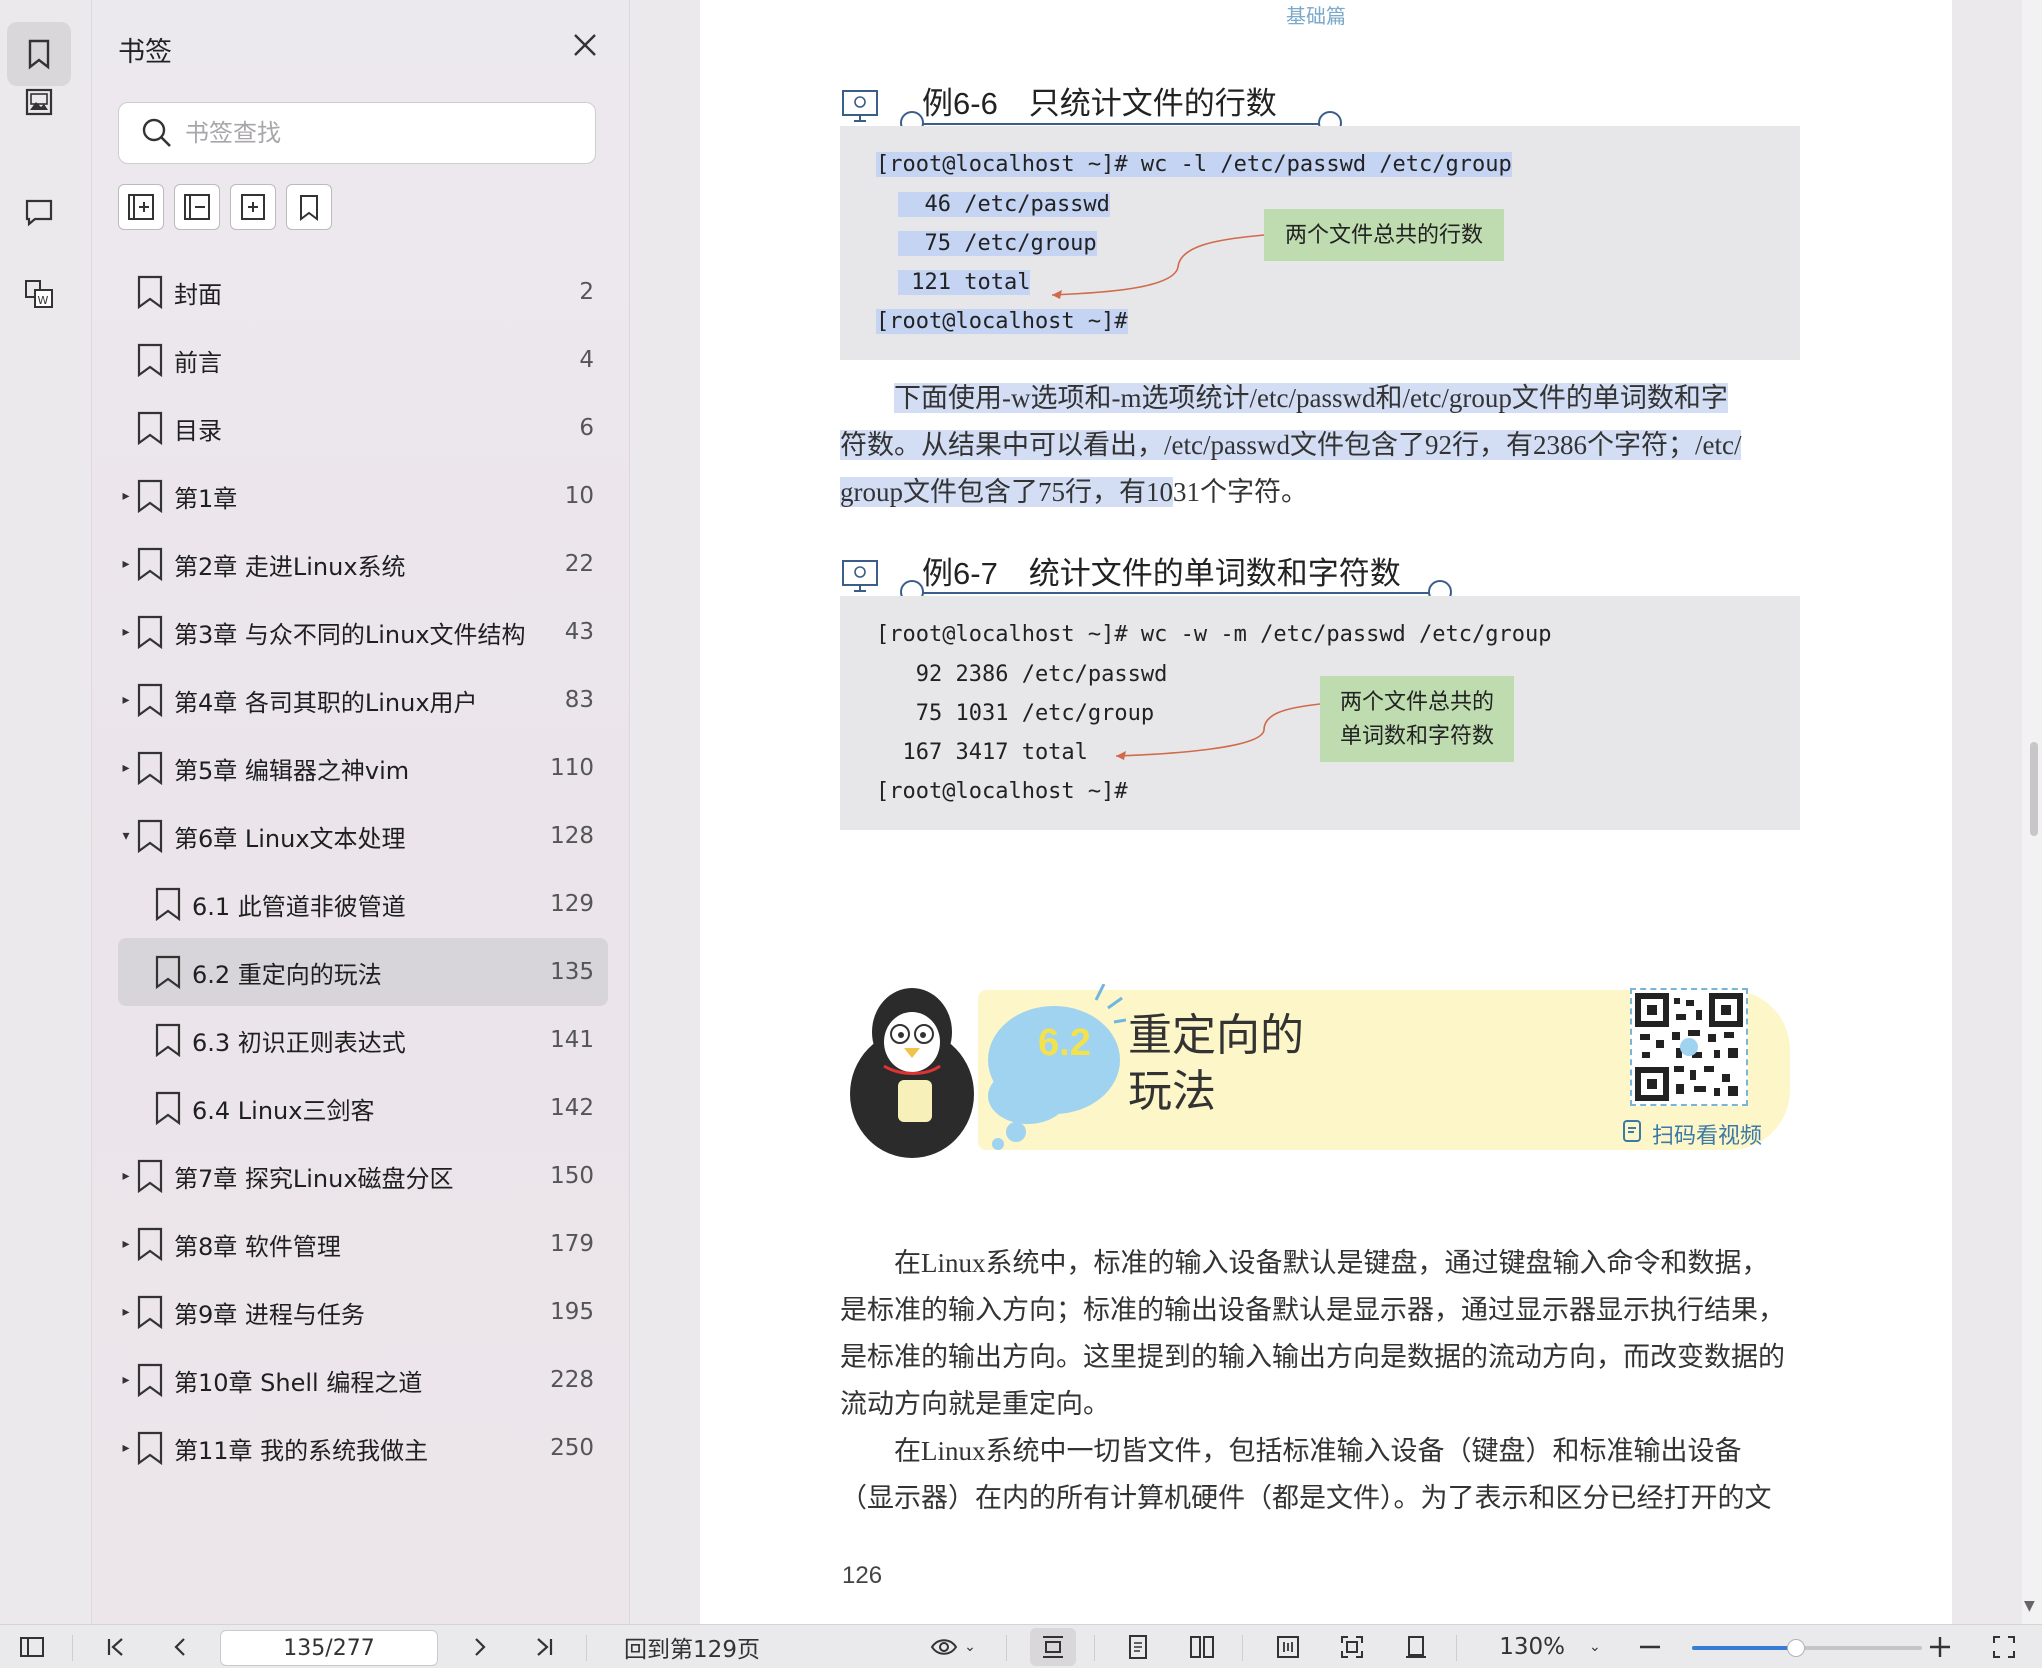  What do you see at coordinates (572, 1108) in the screenshot?
I see `bookmark-page-number: 142` at bounding box center [572, 1108].